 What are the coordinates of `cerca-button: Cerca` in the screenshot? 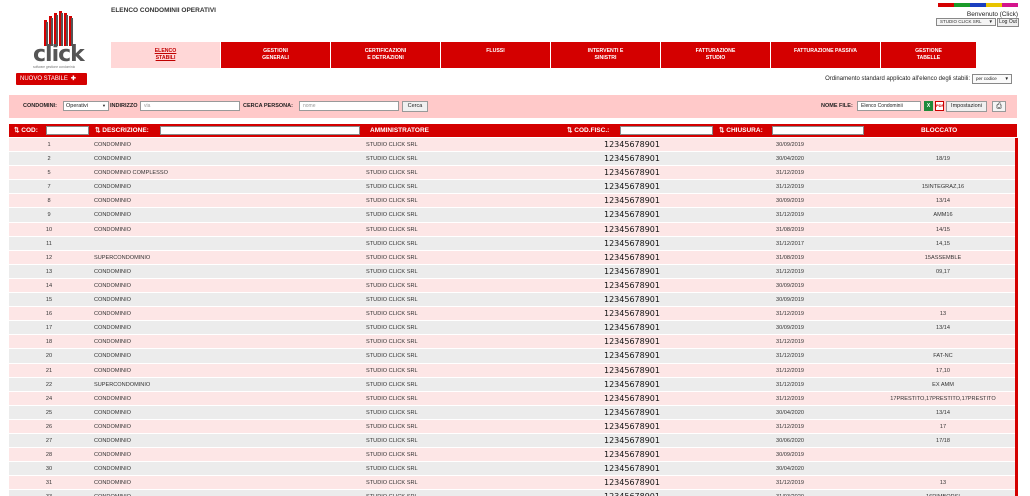 It's located at (415, 106).